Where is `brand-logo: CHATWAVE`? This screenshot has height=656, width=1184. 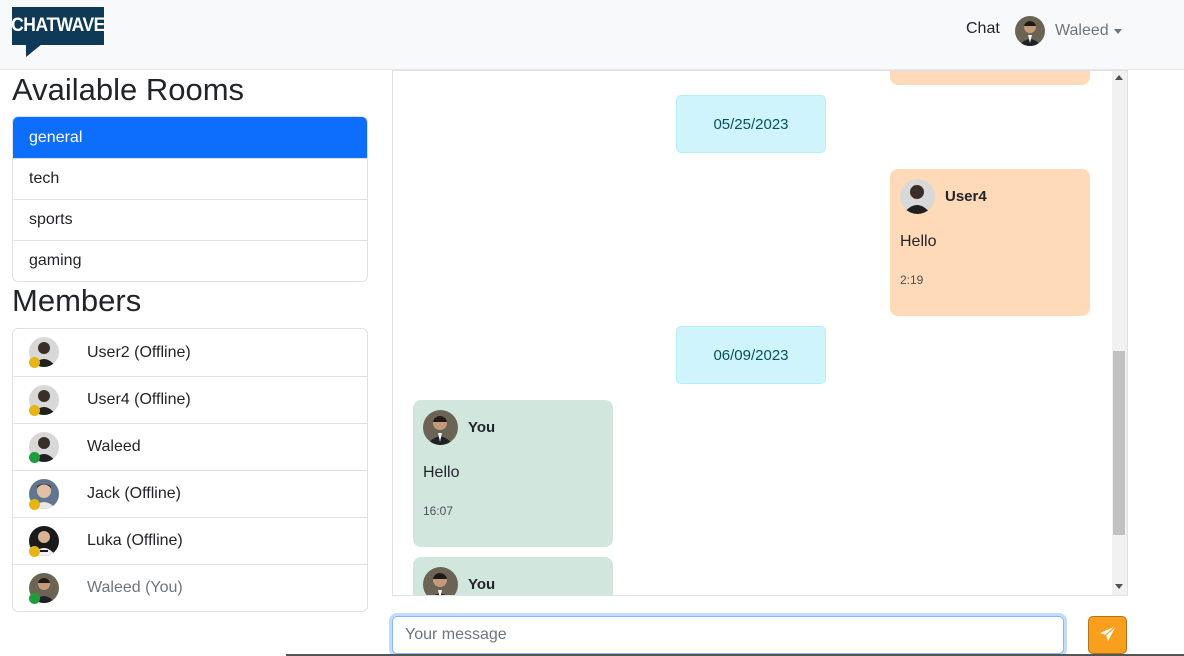 brand-logo: CHATWAVE is located at coordinates (58, 26).